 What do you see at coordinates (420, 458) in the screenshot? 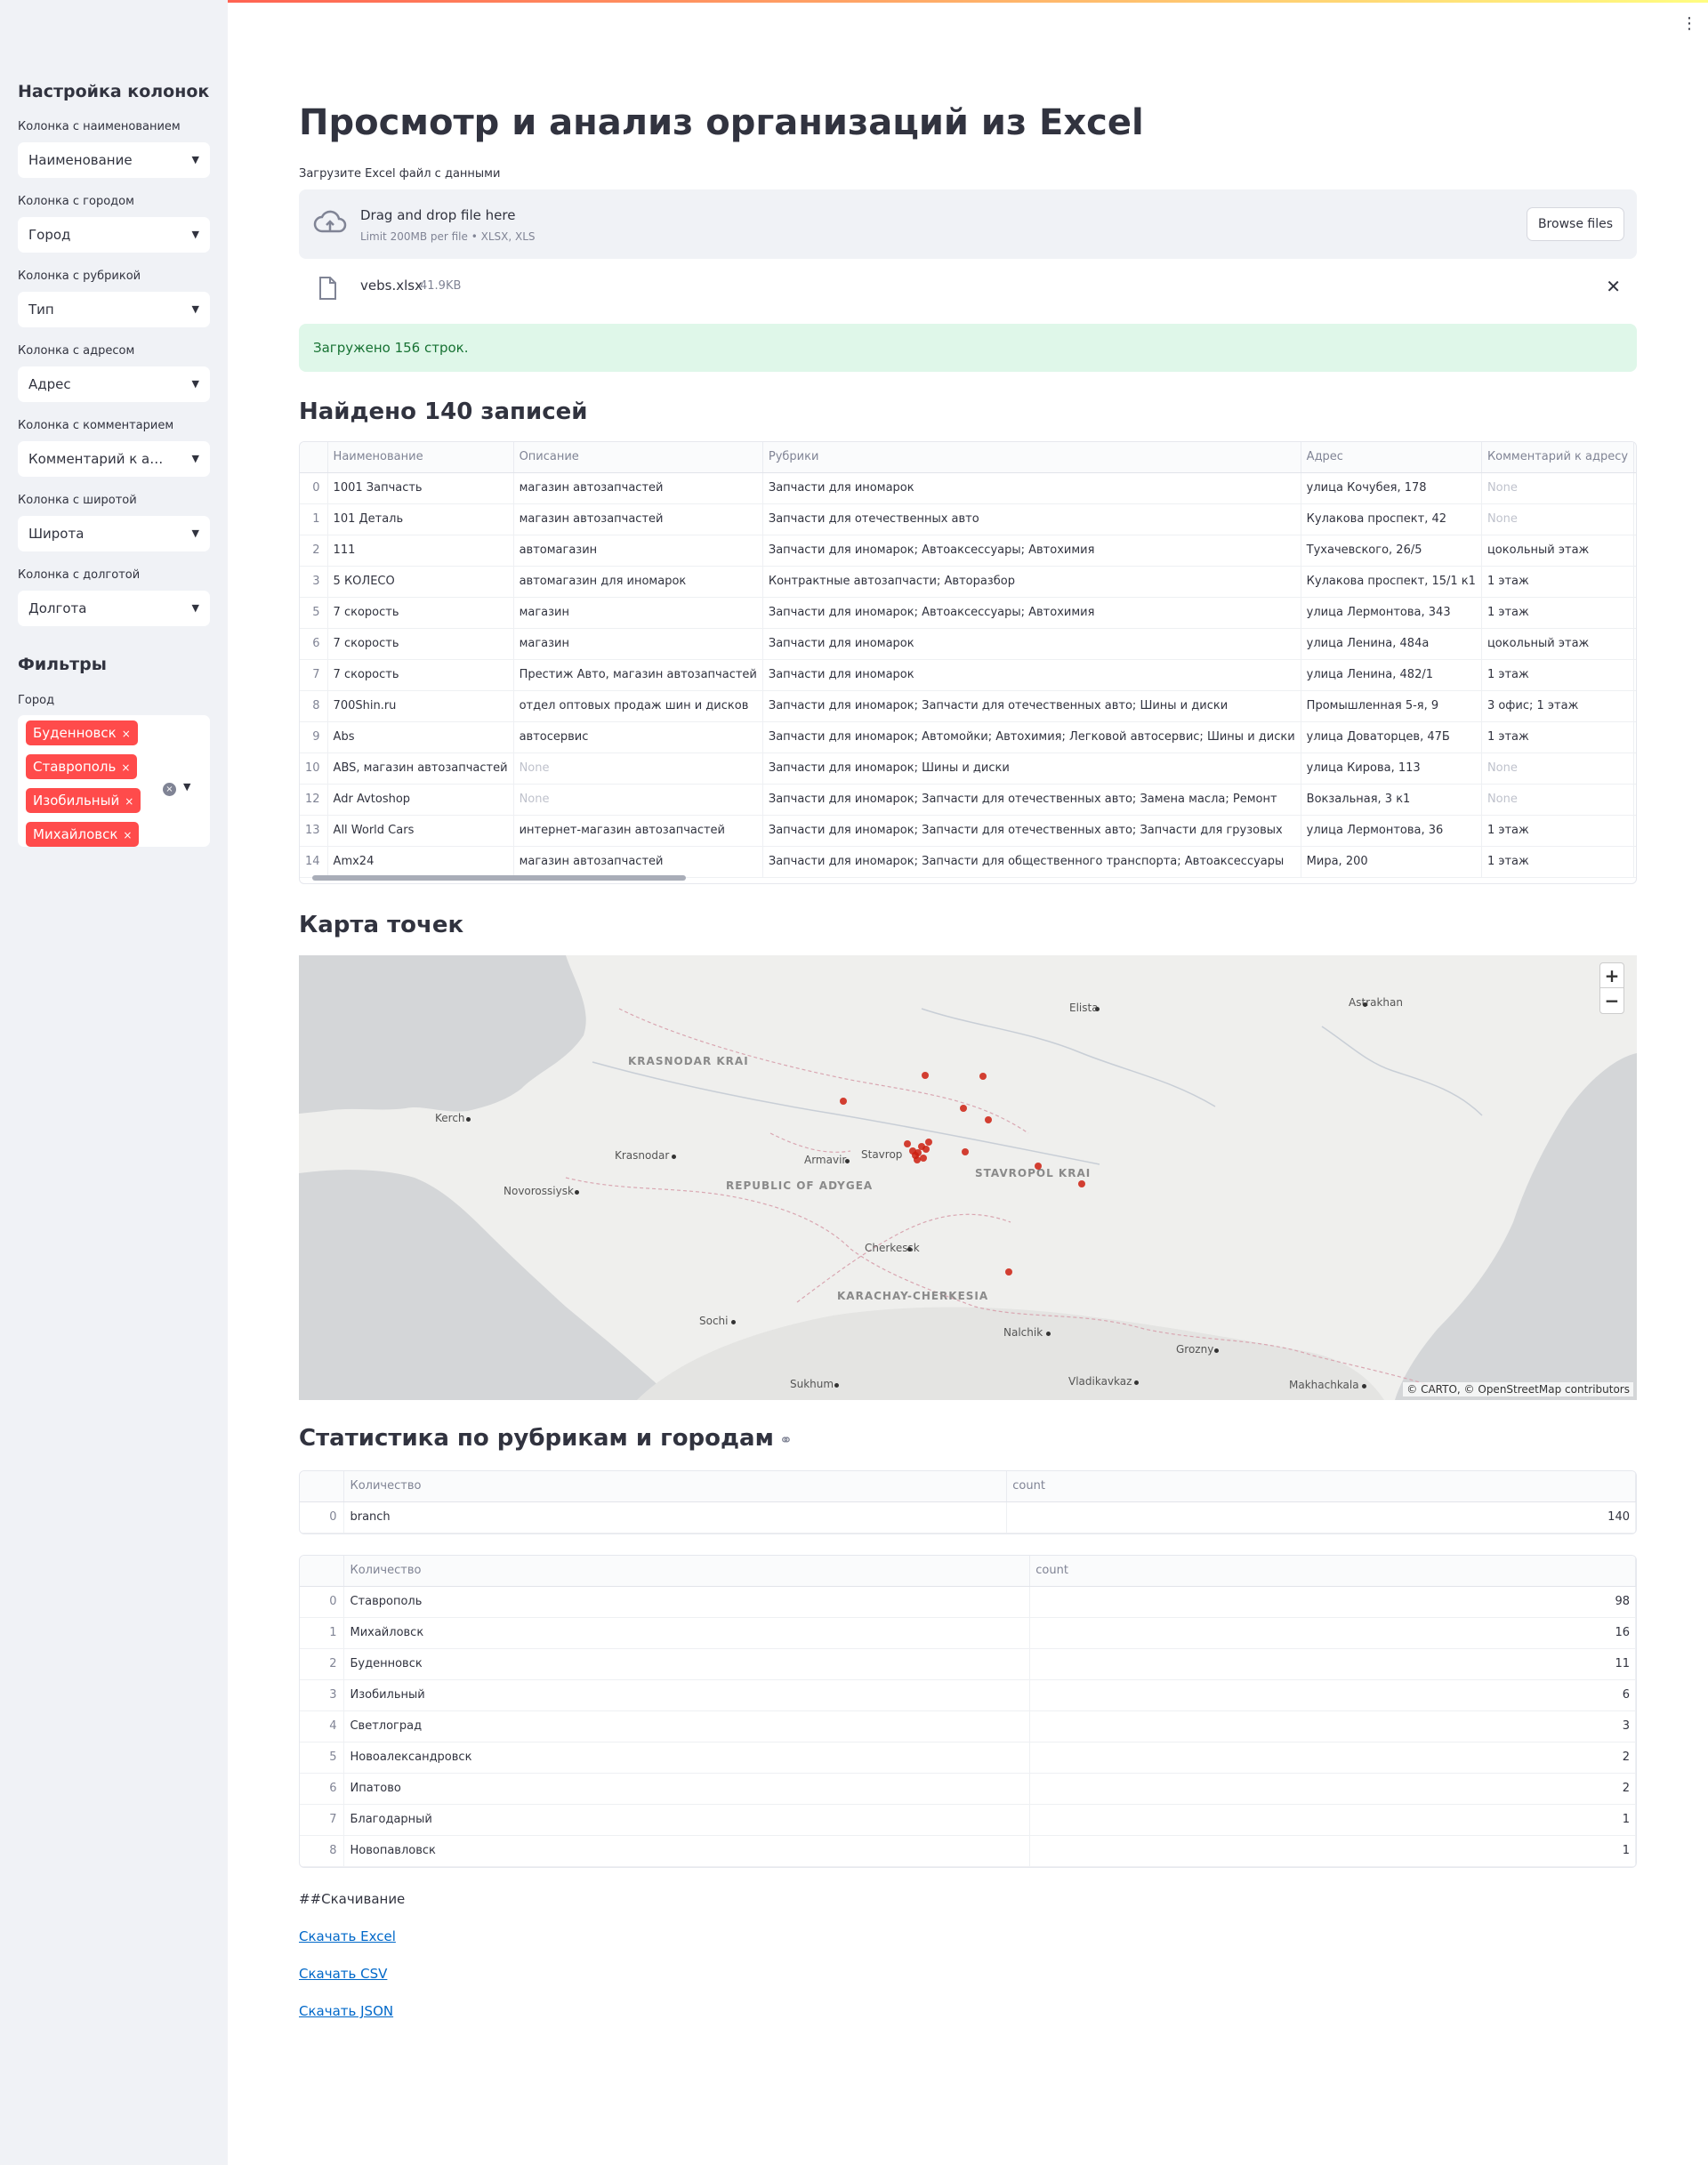
I see `column-header: Наименование` at bounding box center [420, 458].